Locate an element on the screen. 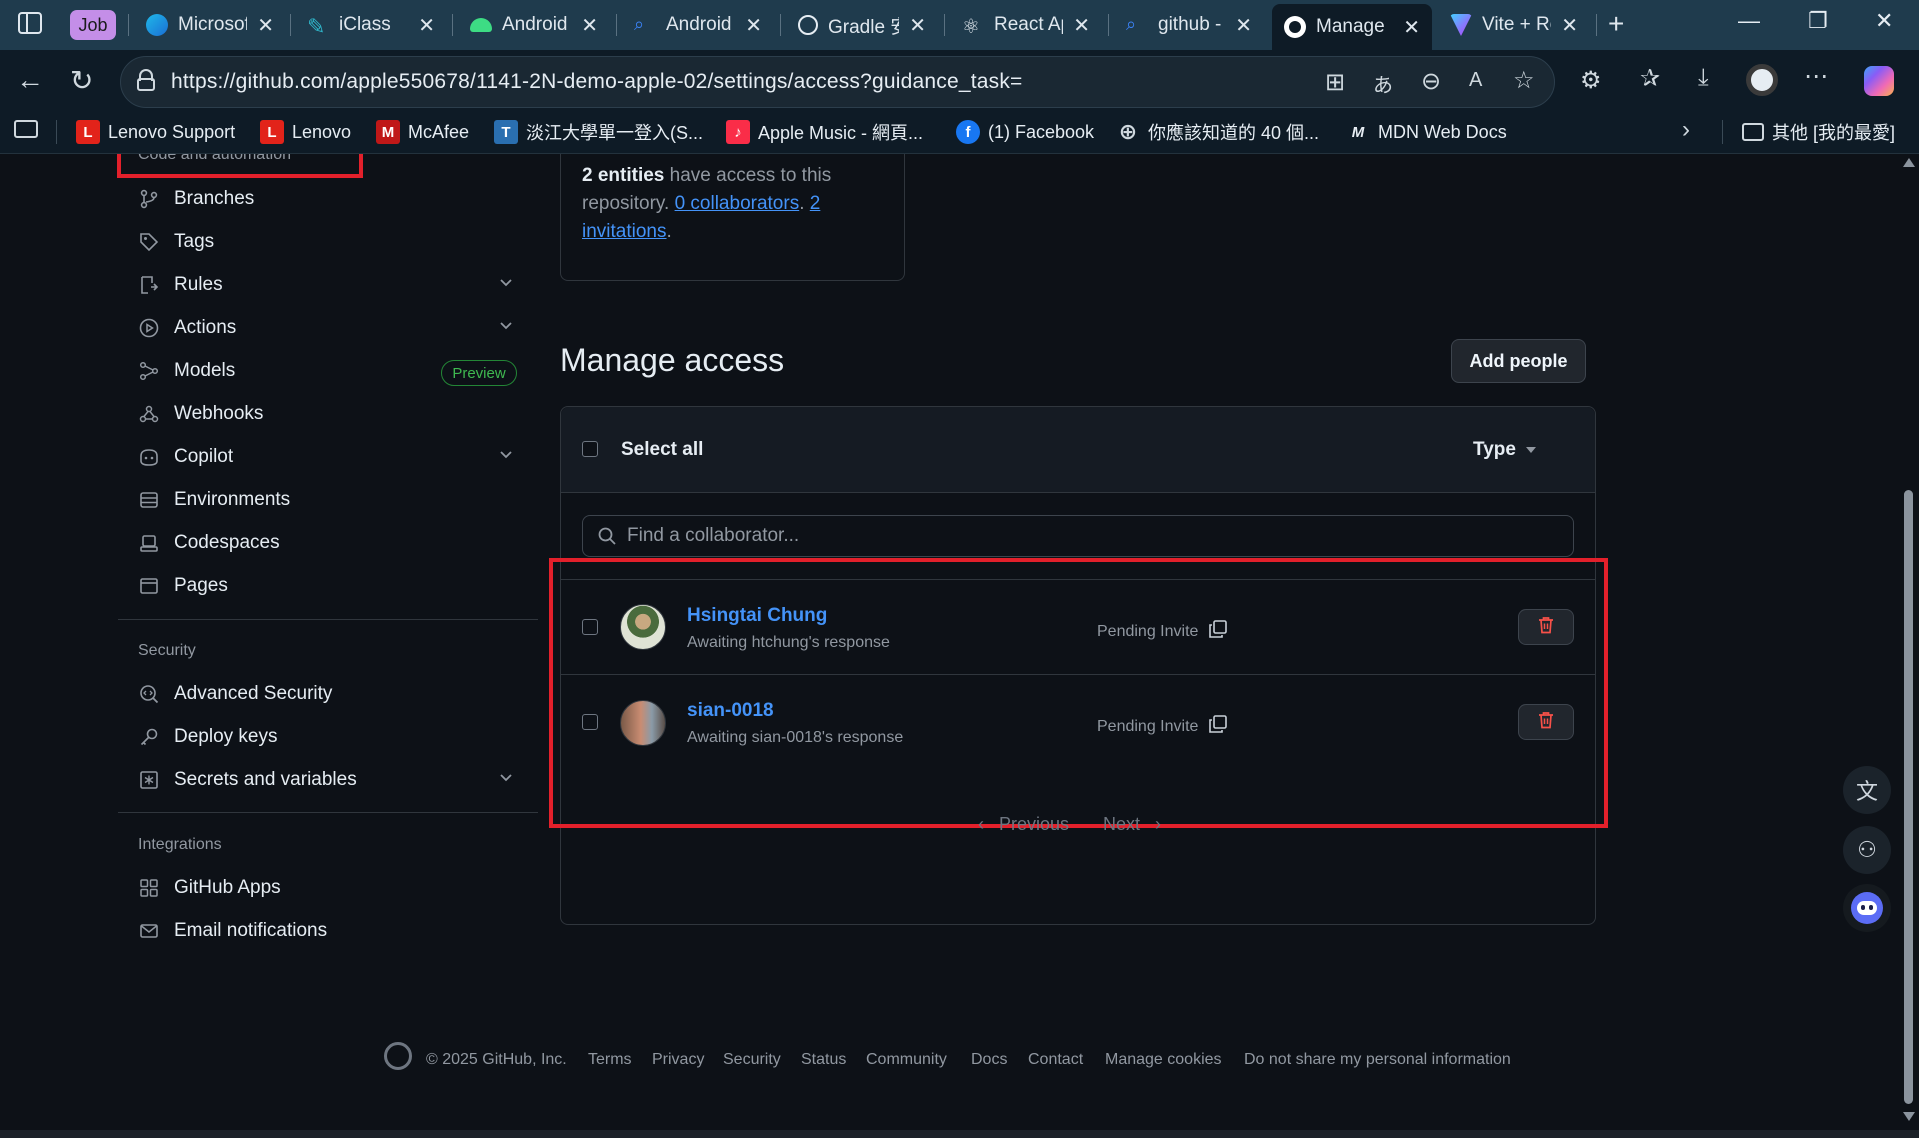  invitations-link: invitations is located at coordinates (624, 231).